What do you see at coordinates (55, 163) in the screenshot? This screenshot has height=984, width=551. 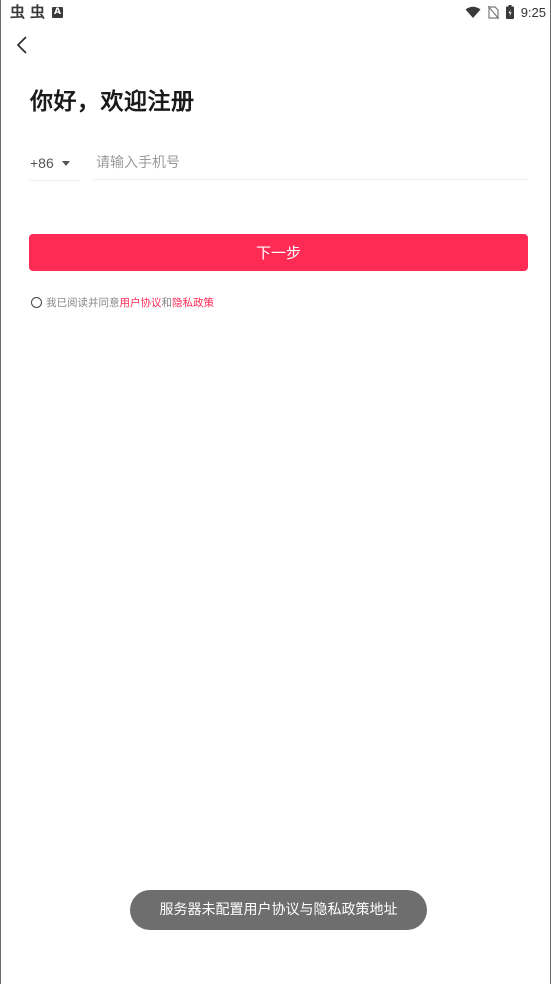 I see `country-code-selector: +86` at bounding box center [55, 163].